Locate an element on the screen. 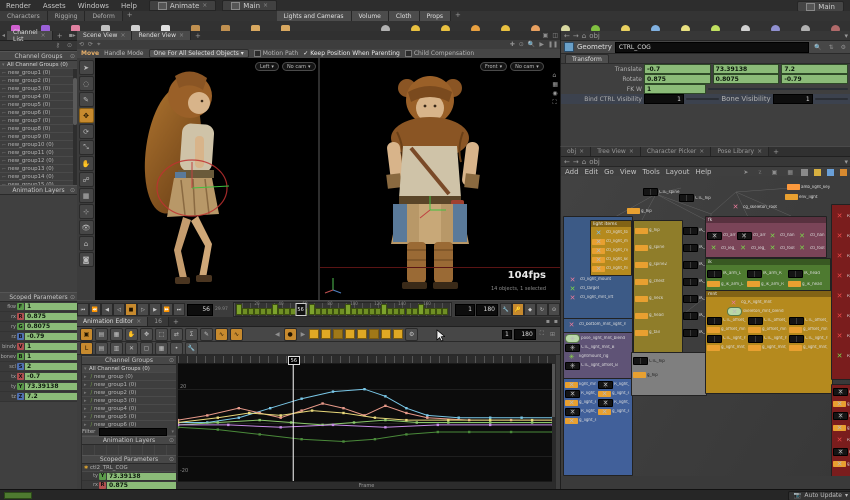 The image size is (850, 500). channel-group-row: ⌐ new_group5 (0) is located at coordinates (38, 105).